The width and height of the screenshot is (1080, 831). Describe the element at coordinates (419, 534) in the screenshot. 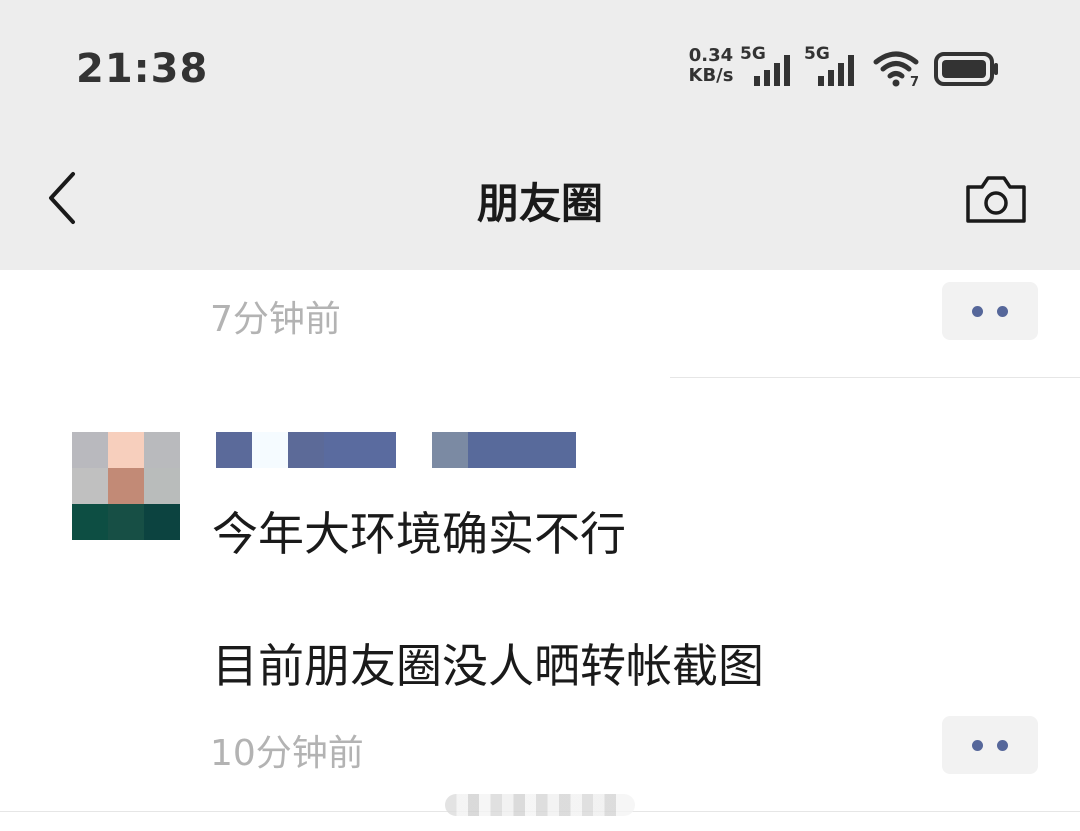

I see `post-text-line-1: 今年大环境确实不行` at that location.